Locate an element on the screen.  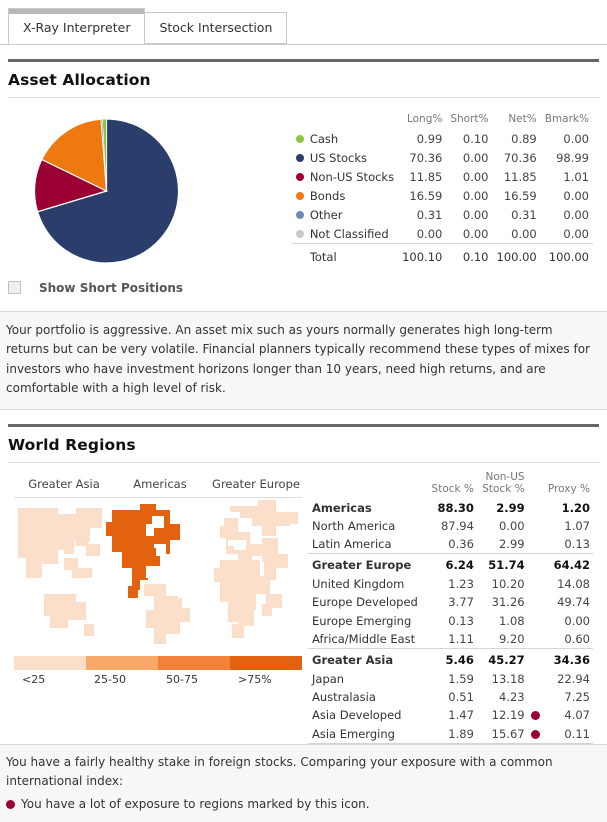
cell-net: 0.31 is located at coordinates (524, 214).